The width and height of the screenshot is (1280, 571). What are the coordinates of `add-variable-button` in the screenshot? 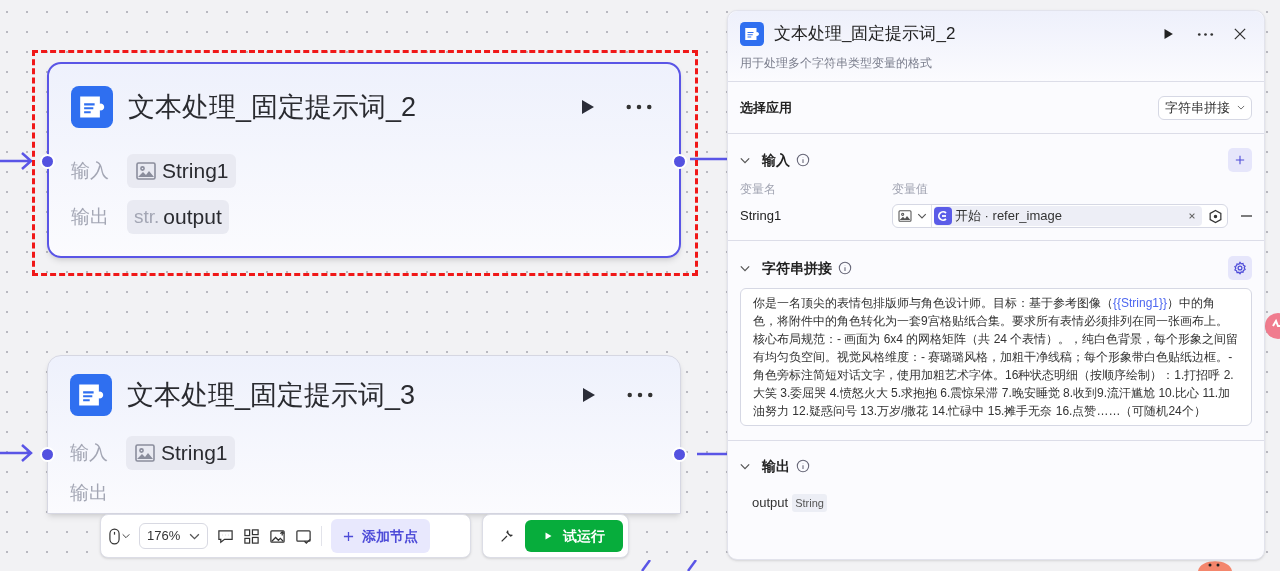 It's located at (1240, 160).